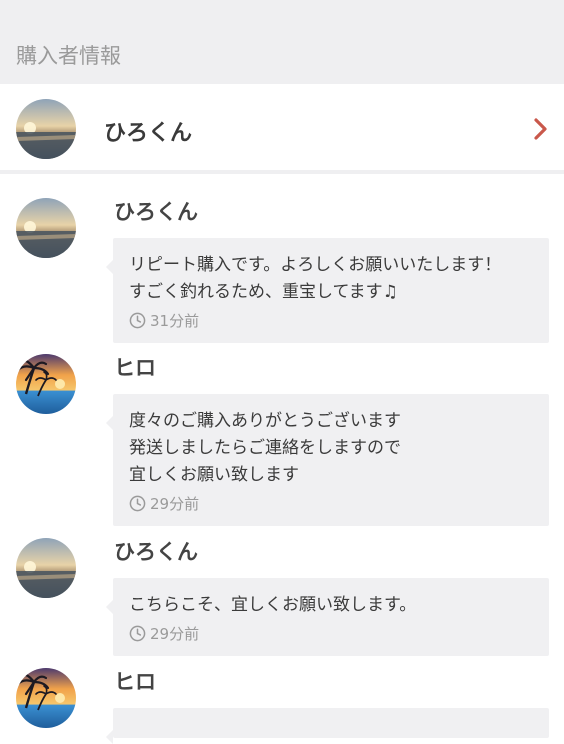 Image resolution: width=564 pixels, height=744 pixels. Describe the element at coordinates (68, 56) in the screenshot. I see `section-title: 購入者情報` at that location.